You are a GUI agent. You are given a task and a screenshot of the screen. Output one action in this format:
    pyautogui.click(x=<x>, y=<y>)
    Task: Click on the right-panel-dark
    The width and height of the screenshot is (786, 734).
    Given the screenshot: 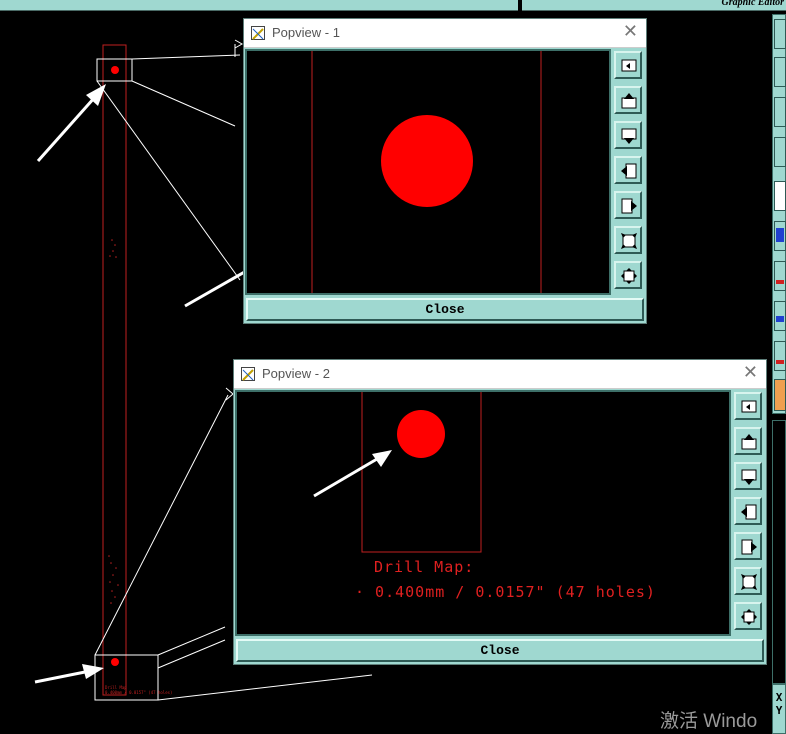 What is the action you would take?
    pyautogui.click(x=779, y=552)
    